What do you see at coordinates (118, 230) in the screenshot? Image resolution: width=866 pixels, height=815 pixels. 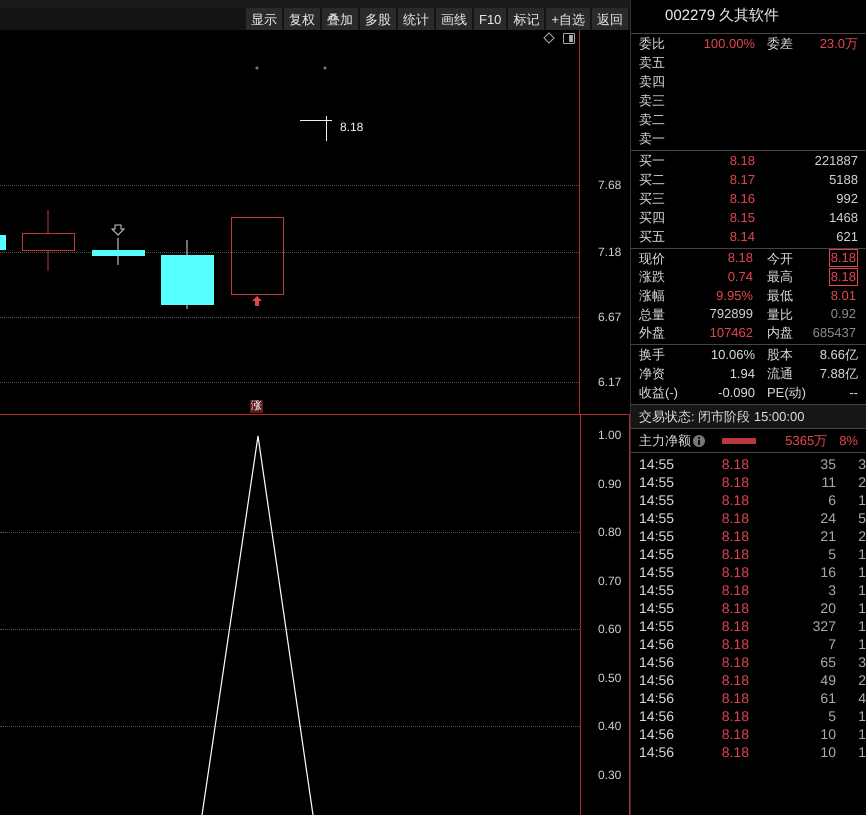 I see `down-arrow-icon` at bounding box center [118, 230].